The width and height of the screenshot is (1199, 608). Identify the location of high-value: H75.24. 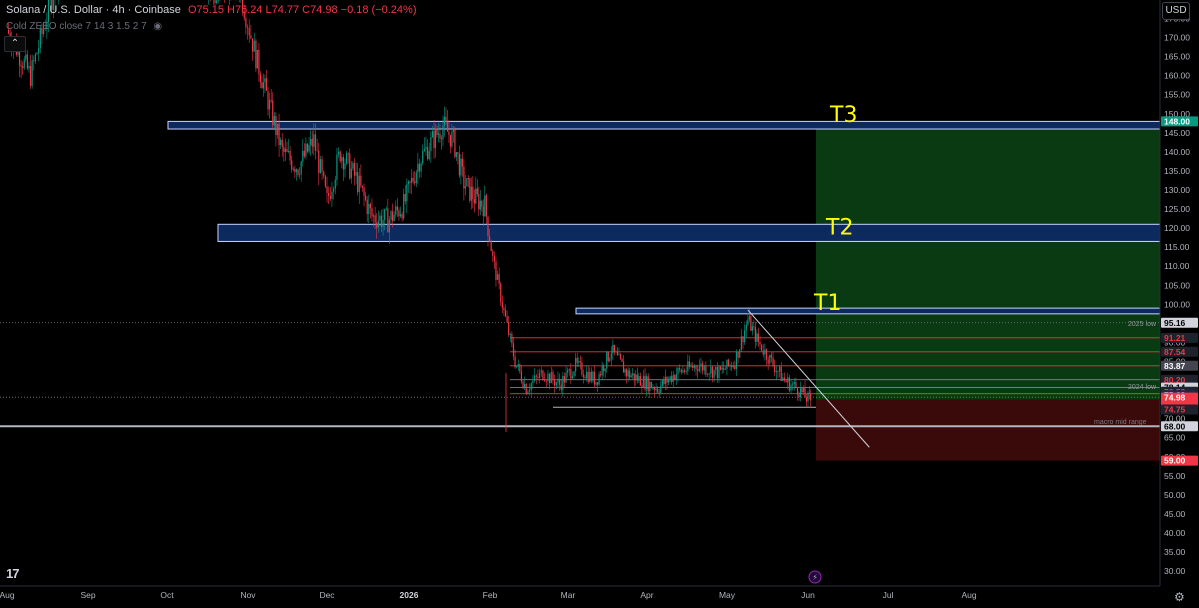
(245, 10).